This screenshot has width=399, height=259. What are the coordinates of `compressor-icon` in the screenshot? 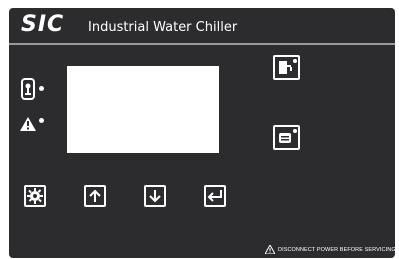 It's located at (286, 137).